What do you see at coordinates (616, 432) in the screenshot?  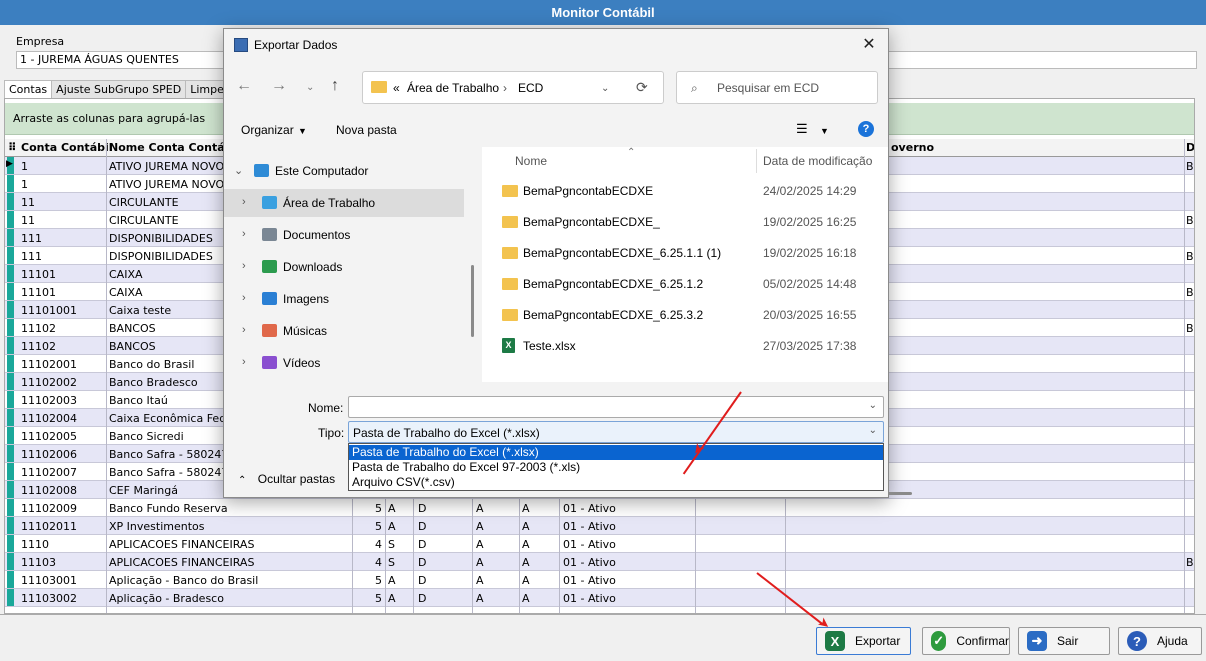 I see `file-type-select: Pasta de Trabalho do Excel (*.xlsx) ⌄` at bounding box center [616, 432].